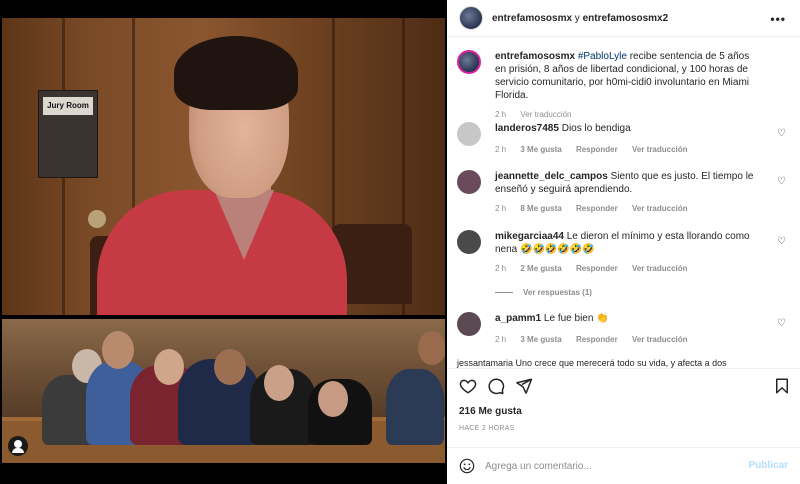 The width and height of the screenshot is (800, 484). What do you see at coordinates (236, 73) in the screenshot?
I see `defendant-hair` at bounding box center [236, 73].